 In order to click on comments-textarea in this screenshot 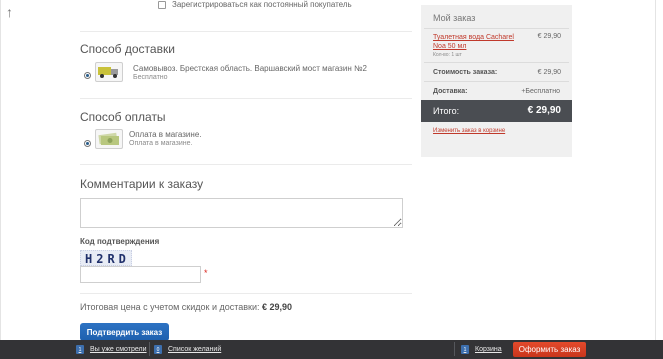, I will do `click(241, 213)`.